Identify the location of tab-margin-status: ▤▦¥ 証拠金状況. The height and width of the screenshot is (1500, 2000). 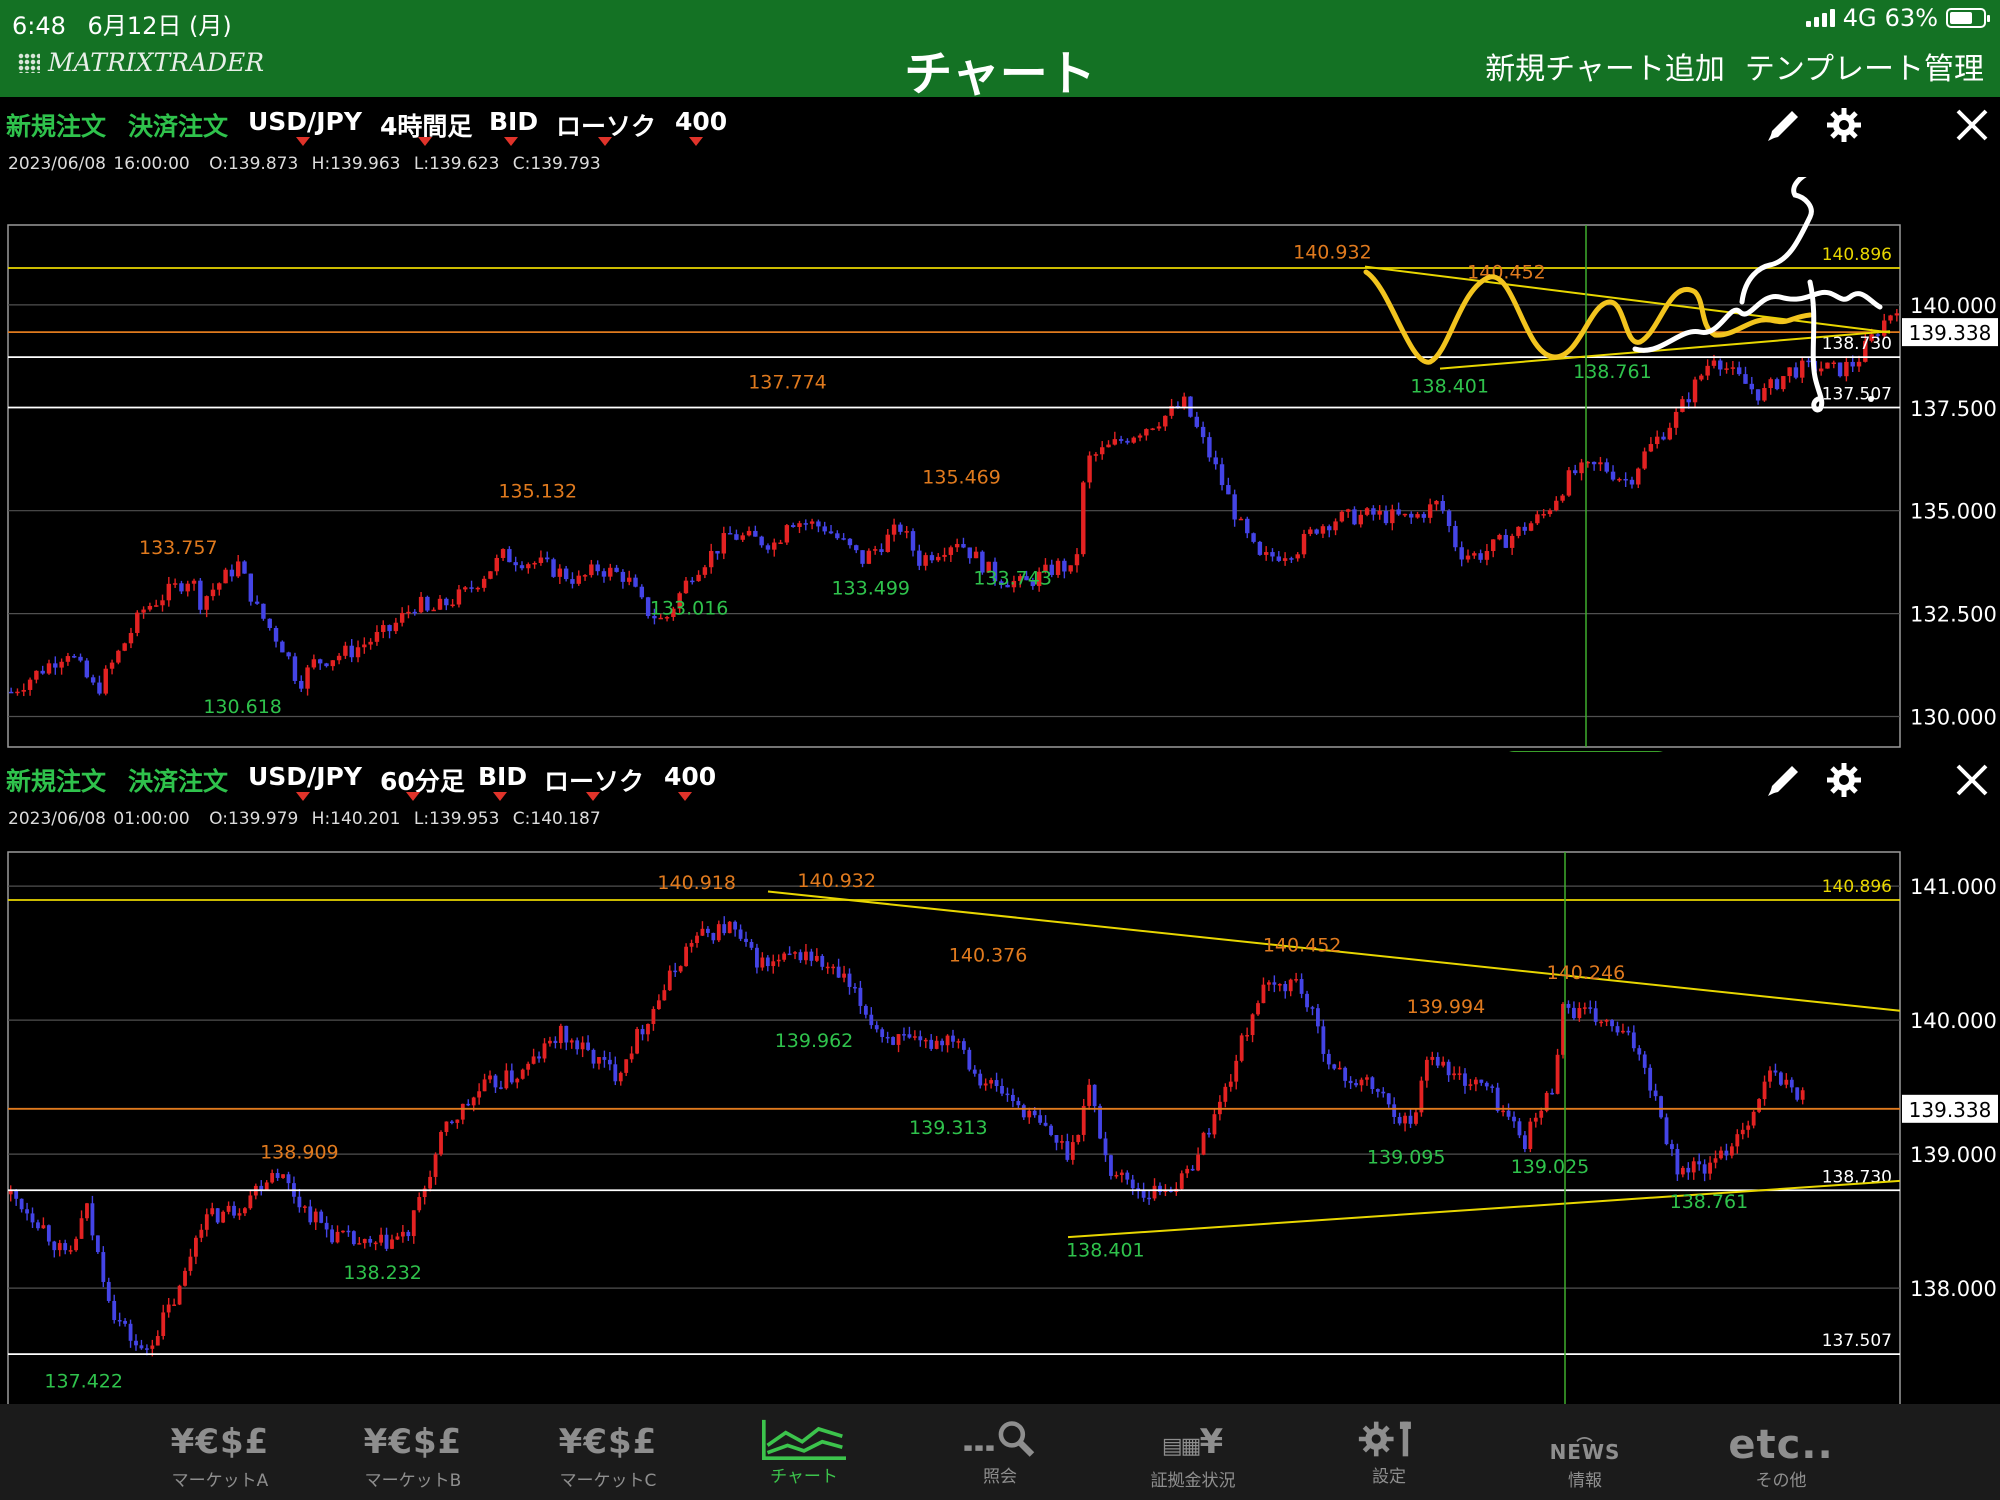
(1193, 1452).